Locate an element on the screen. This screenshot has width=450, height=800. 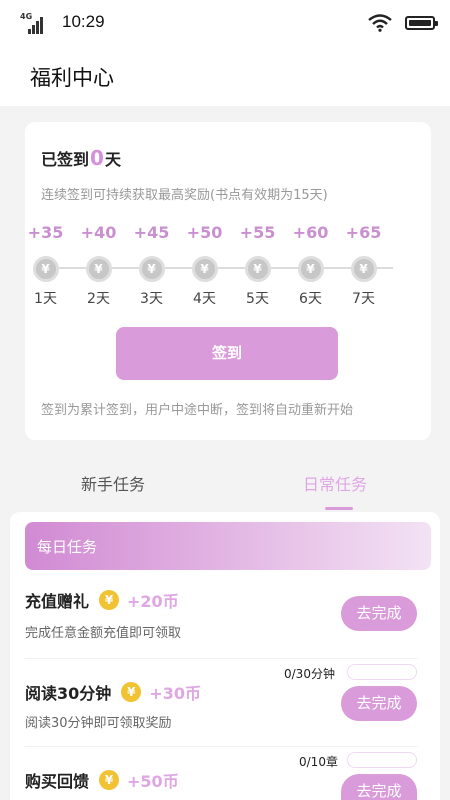
task-name: 充值赠礼 is located at coordinates (57, 601).